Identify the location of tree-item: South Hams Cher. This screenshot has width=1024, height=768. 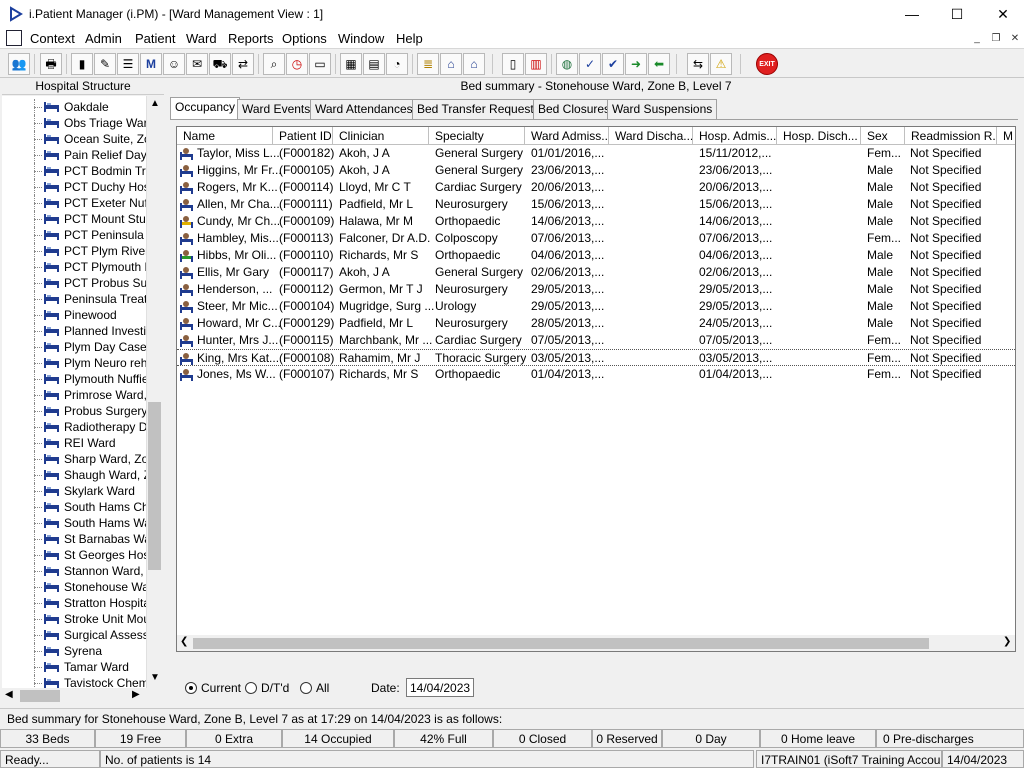
(74, 507).